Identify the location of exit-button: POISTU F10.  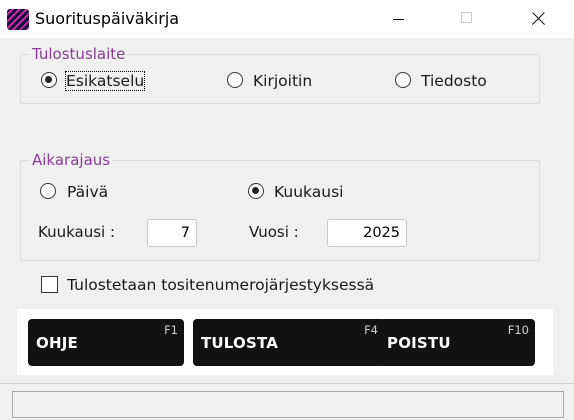
(457, 342).